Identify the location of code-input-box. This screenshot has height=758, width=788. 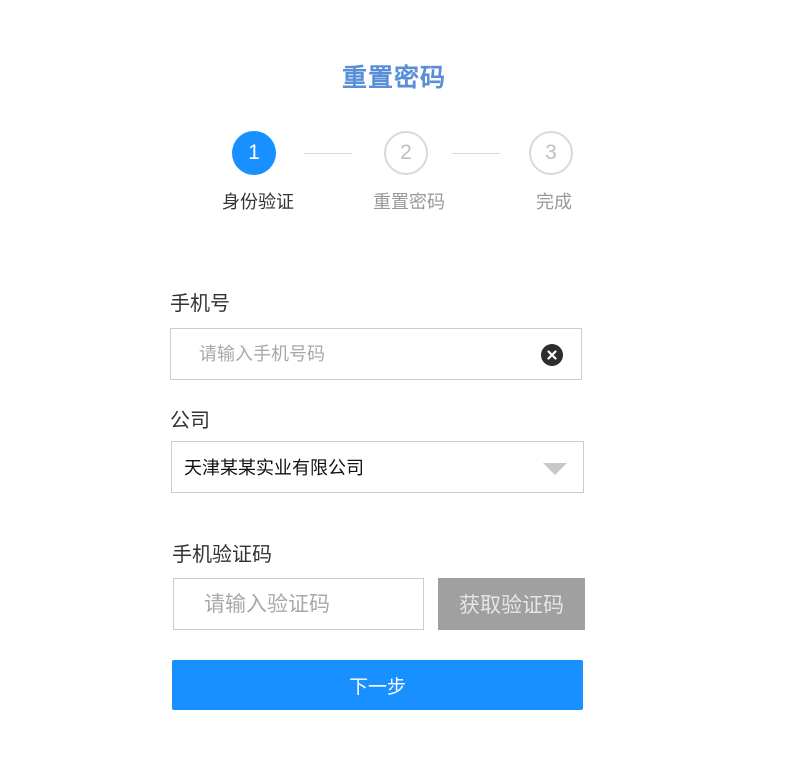
(298, 604).